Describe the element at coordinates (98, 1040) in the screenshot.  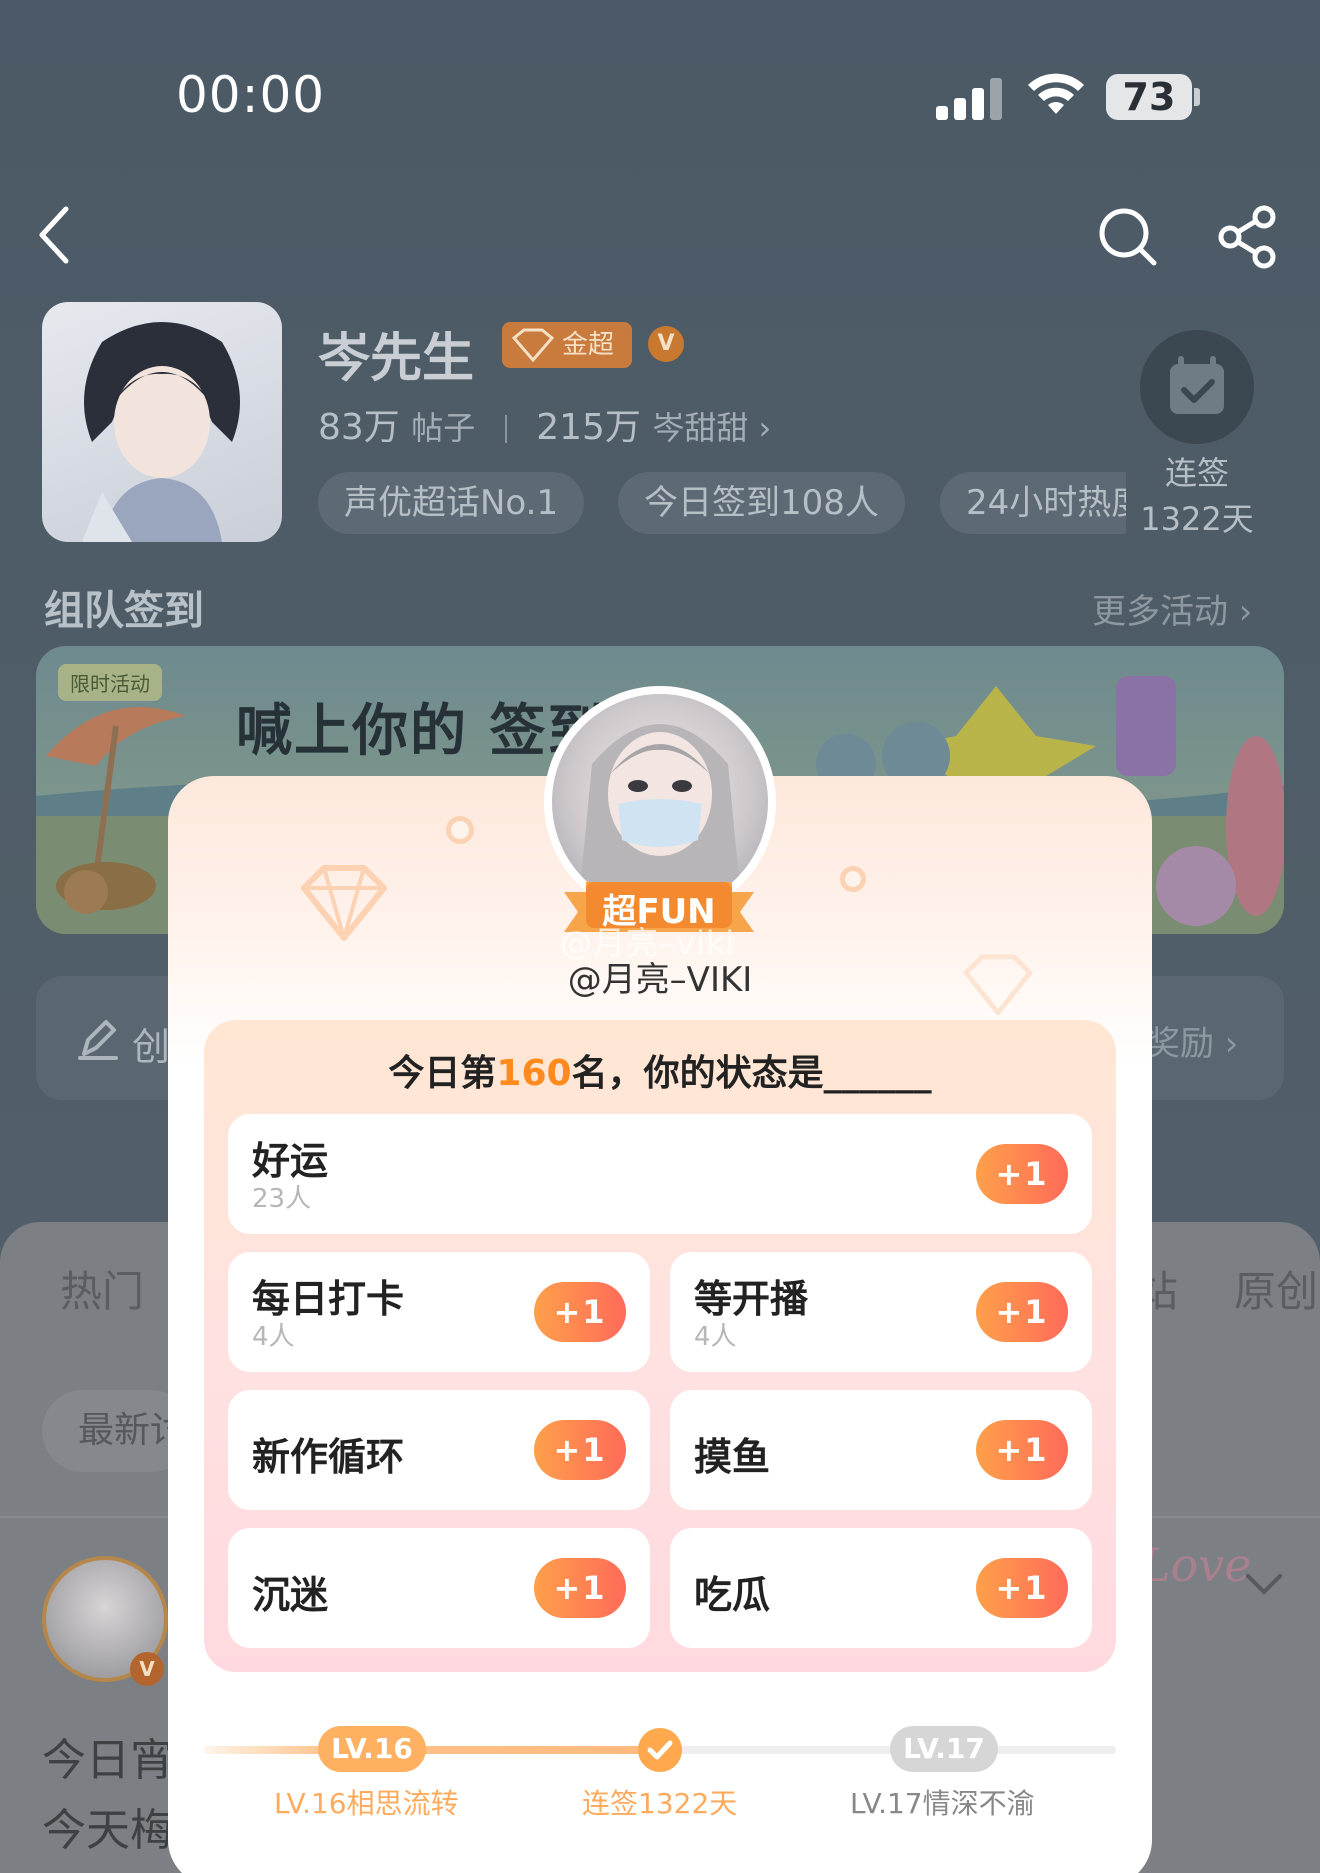
I see `edit-icon` at that location.